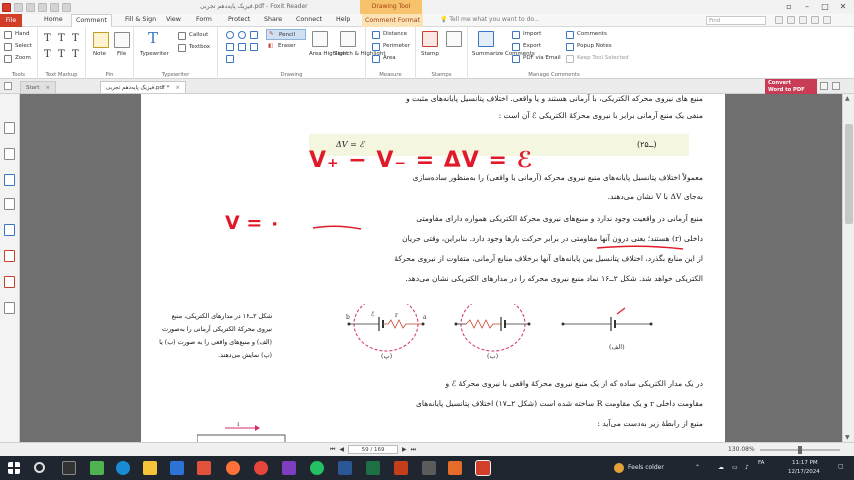  I want to click on tab-help: Help, so click(343, 19).